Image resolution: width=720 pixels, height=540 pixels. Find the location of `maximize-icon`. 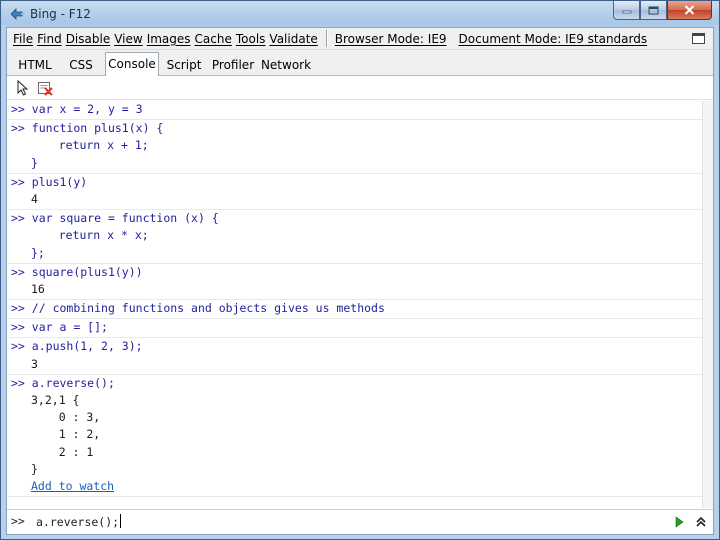

maximize-icon is located at coordinates (653, 10).